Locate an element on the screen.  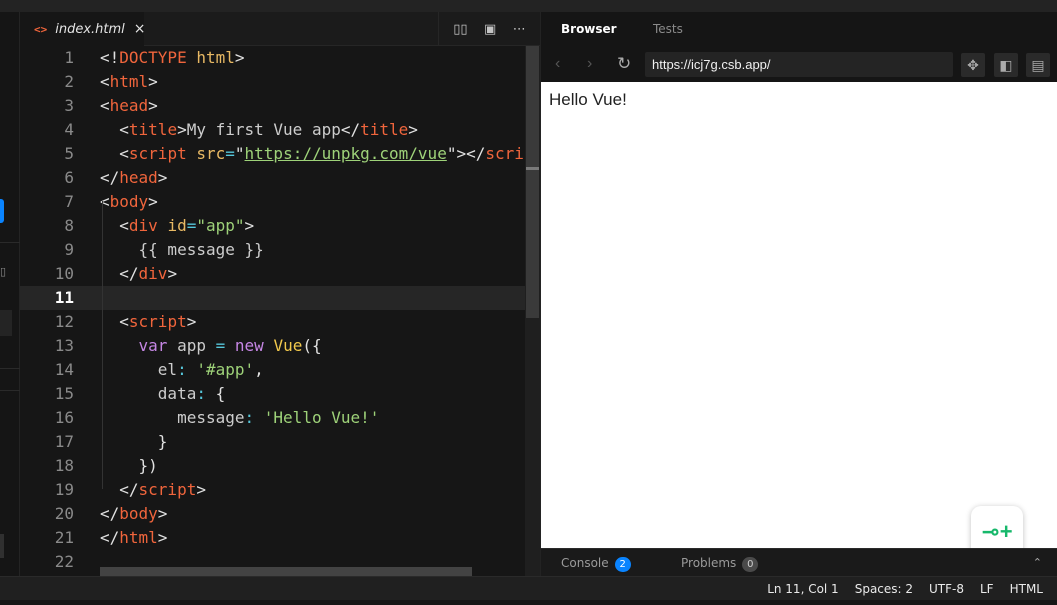
cursor-position: Ln 11, Col 1 is located at coordinates (803, 589).